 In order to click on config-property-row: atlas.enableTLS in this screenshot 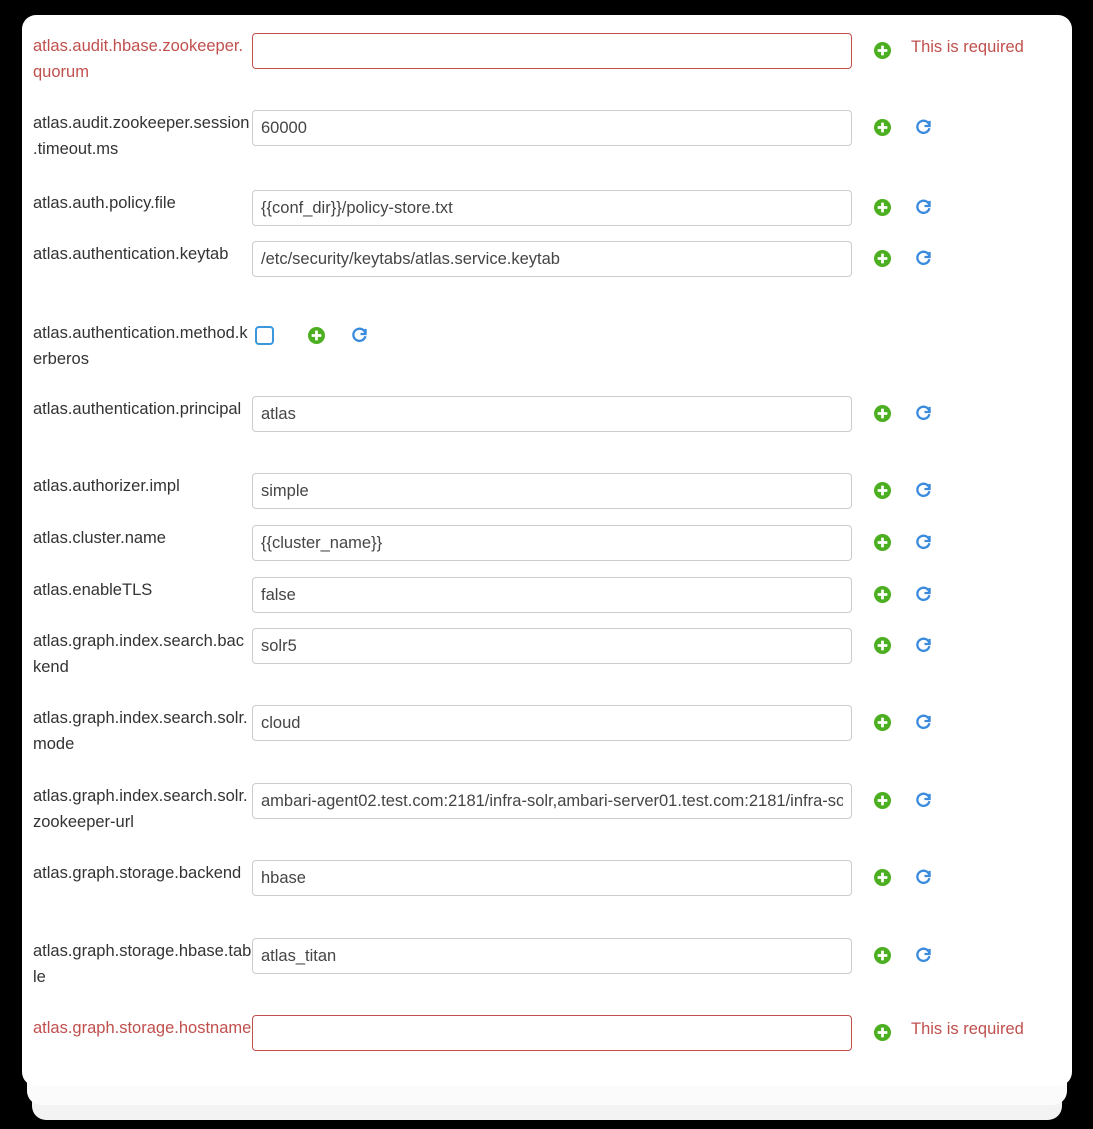, I will do `click(547, 595)`.